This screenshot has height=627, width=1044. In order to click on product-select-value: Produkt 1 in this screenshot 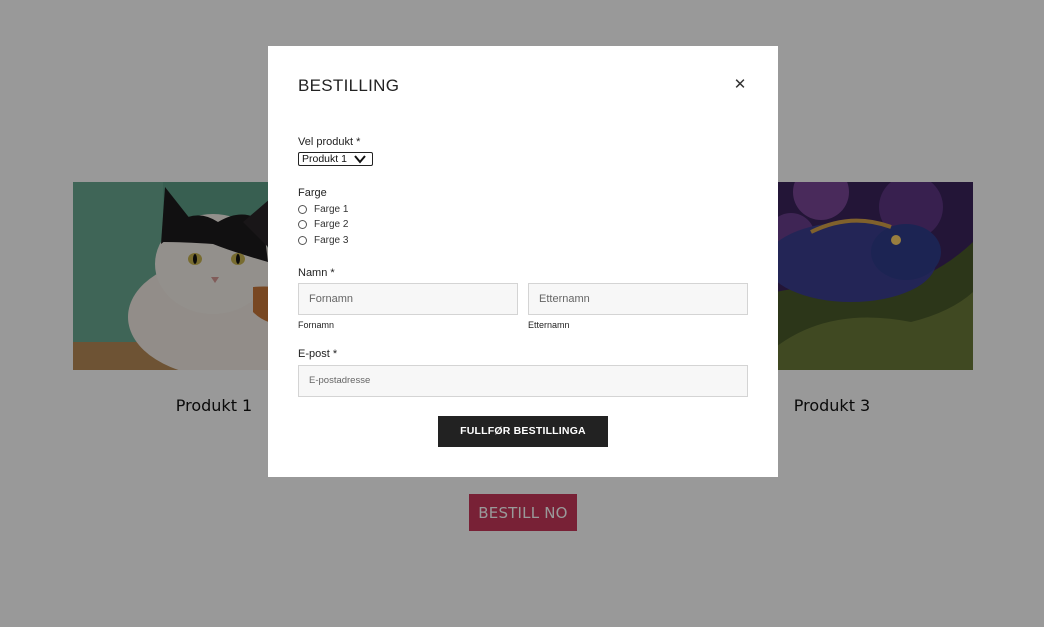, I will do `click(324, 159)`.